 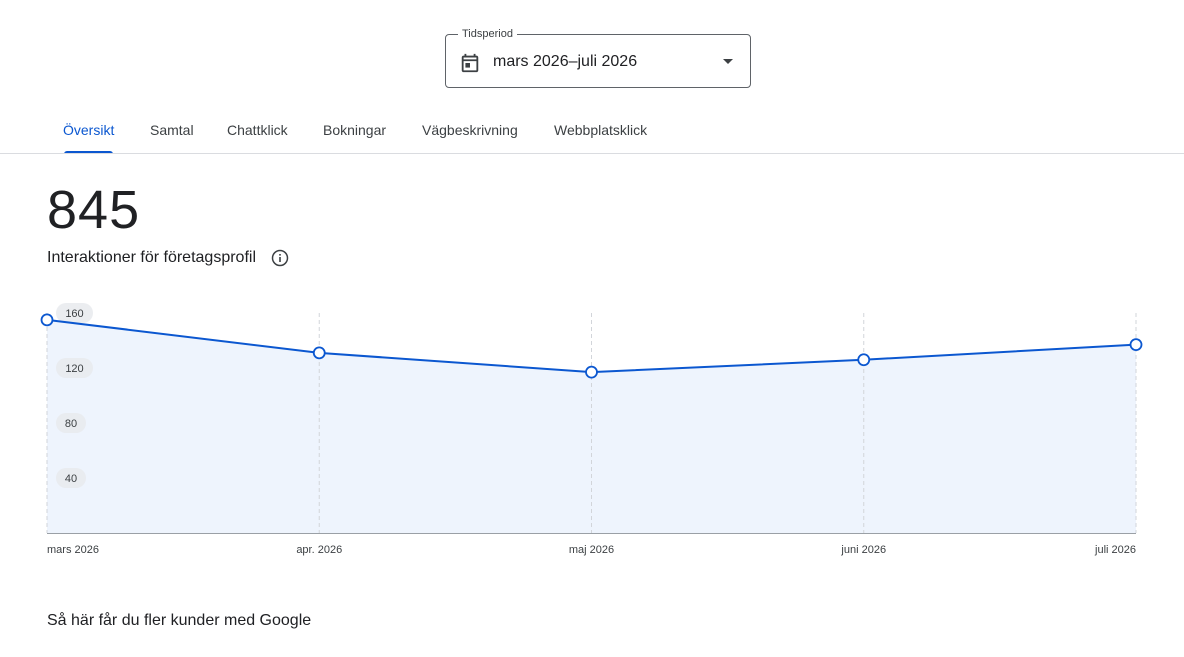 I want to click on cta-heading: Så här får du fler kunder med Google, so click(x=179, y=620).